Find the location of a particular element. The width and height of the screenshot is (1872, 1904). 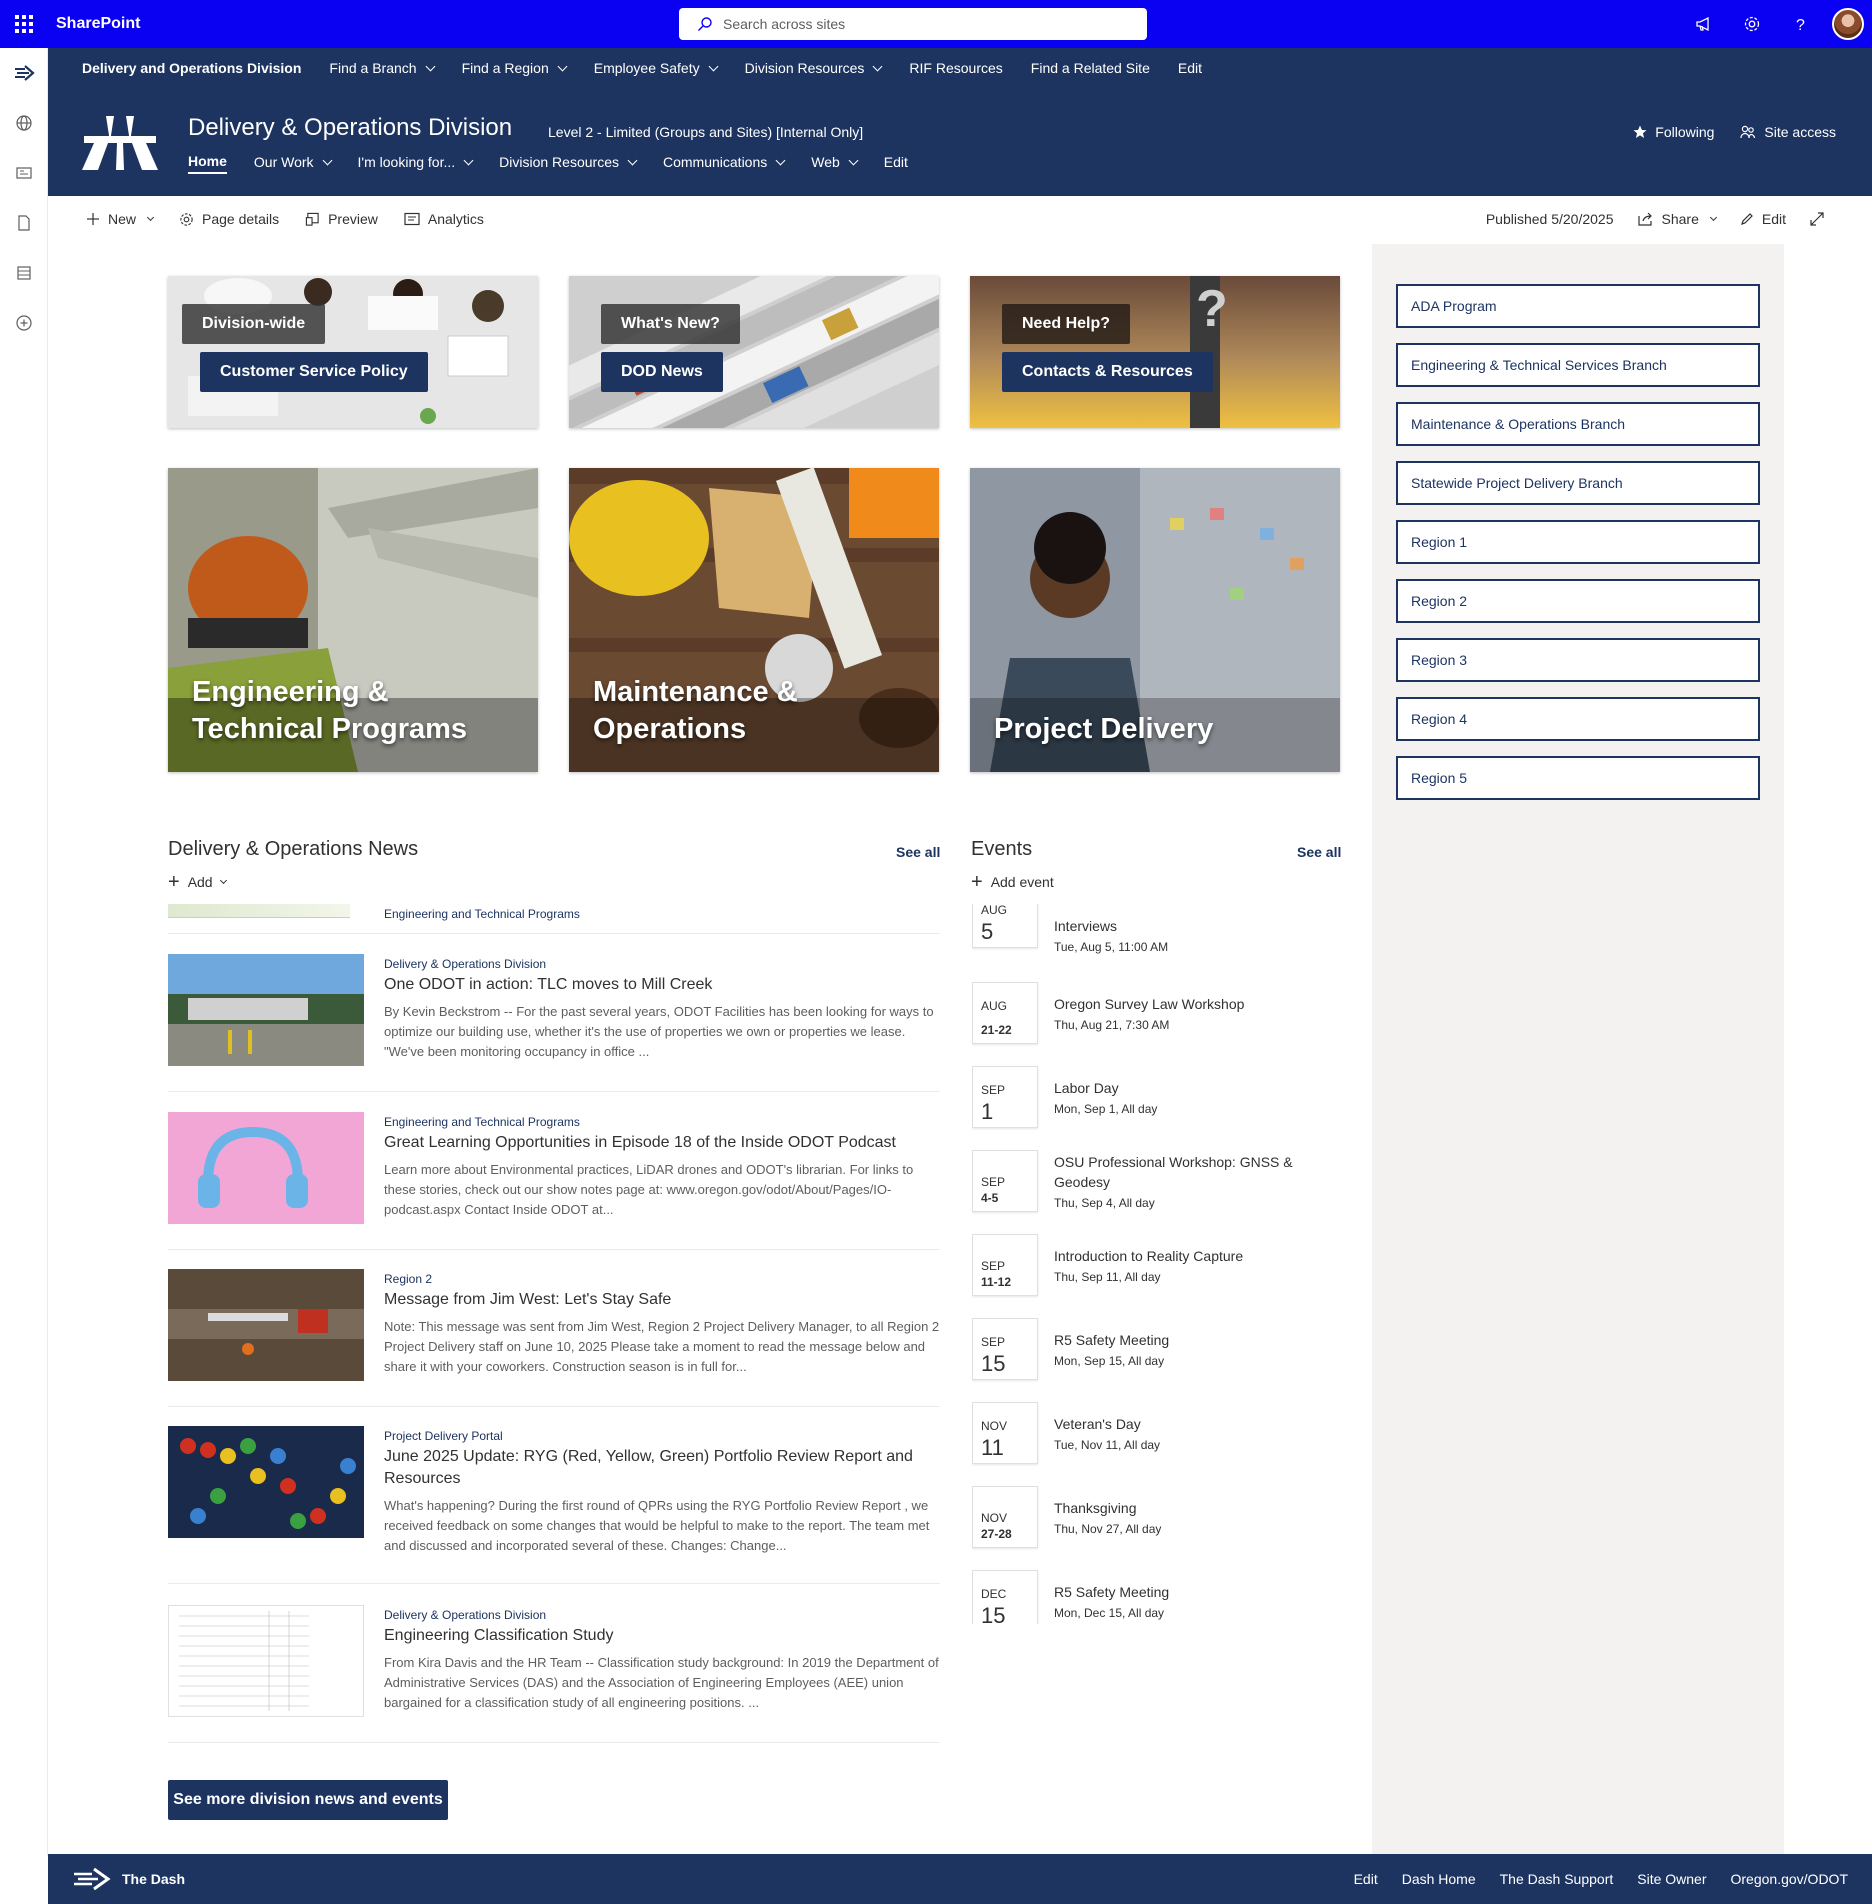

news-add-button: + Add is located at coordinates (197, 882).